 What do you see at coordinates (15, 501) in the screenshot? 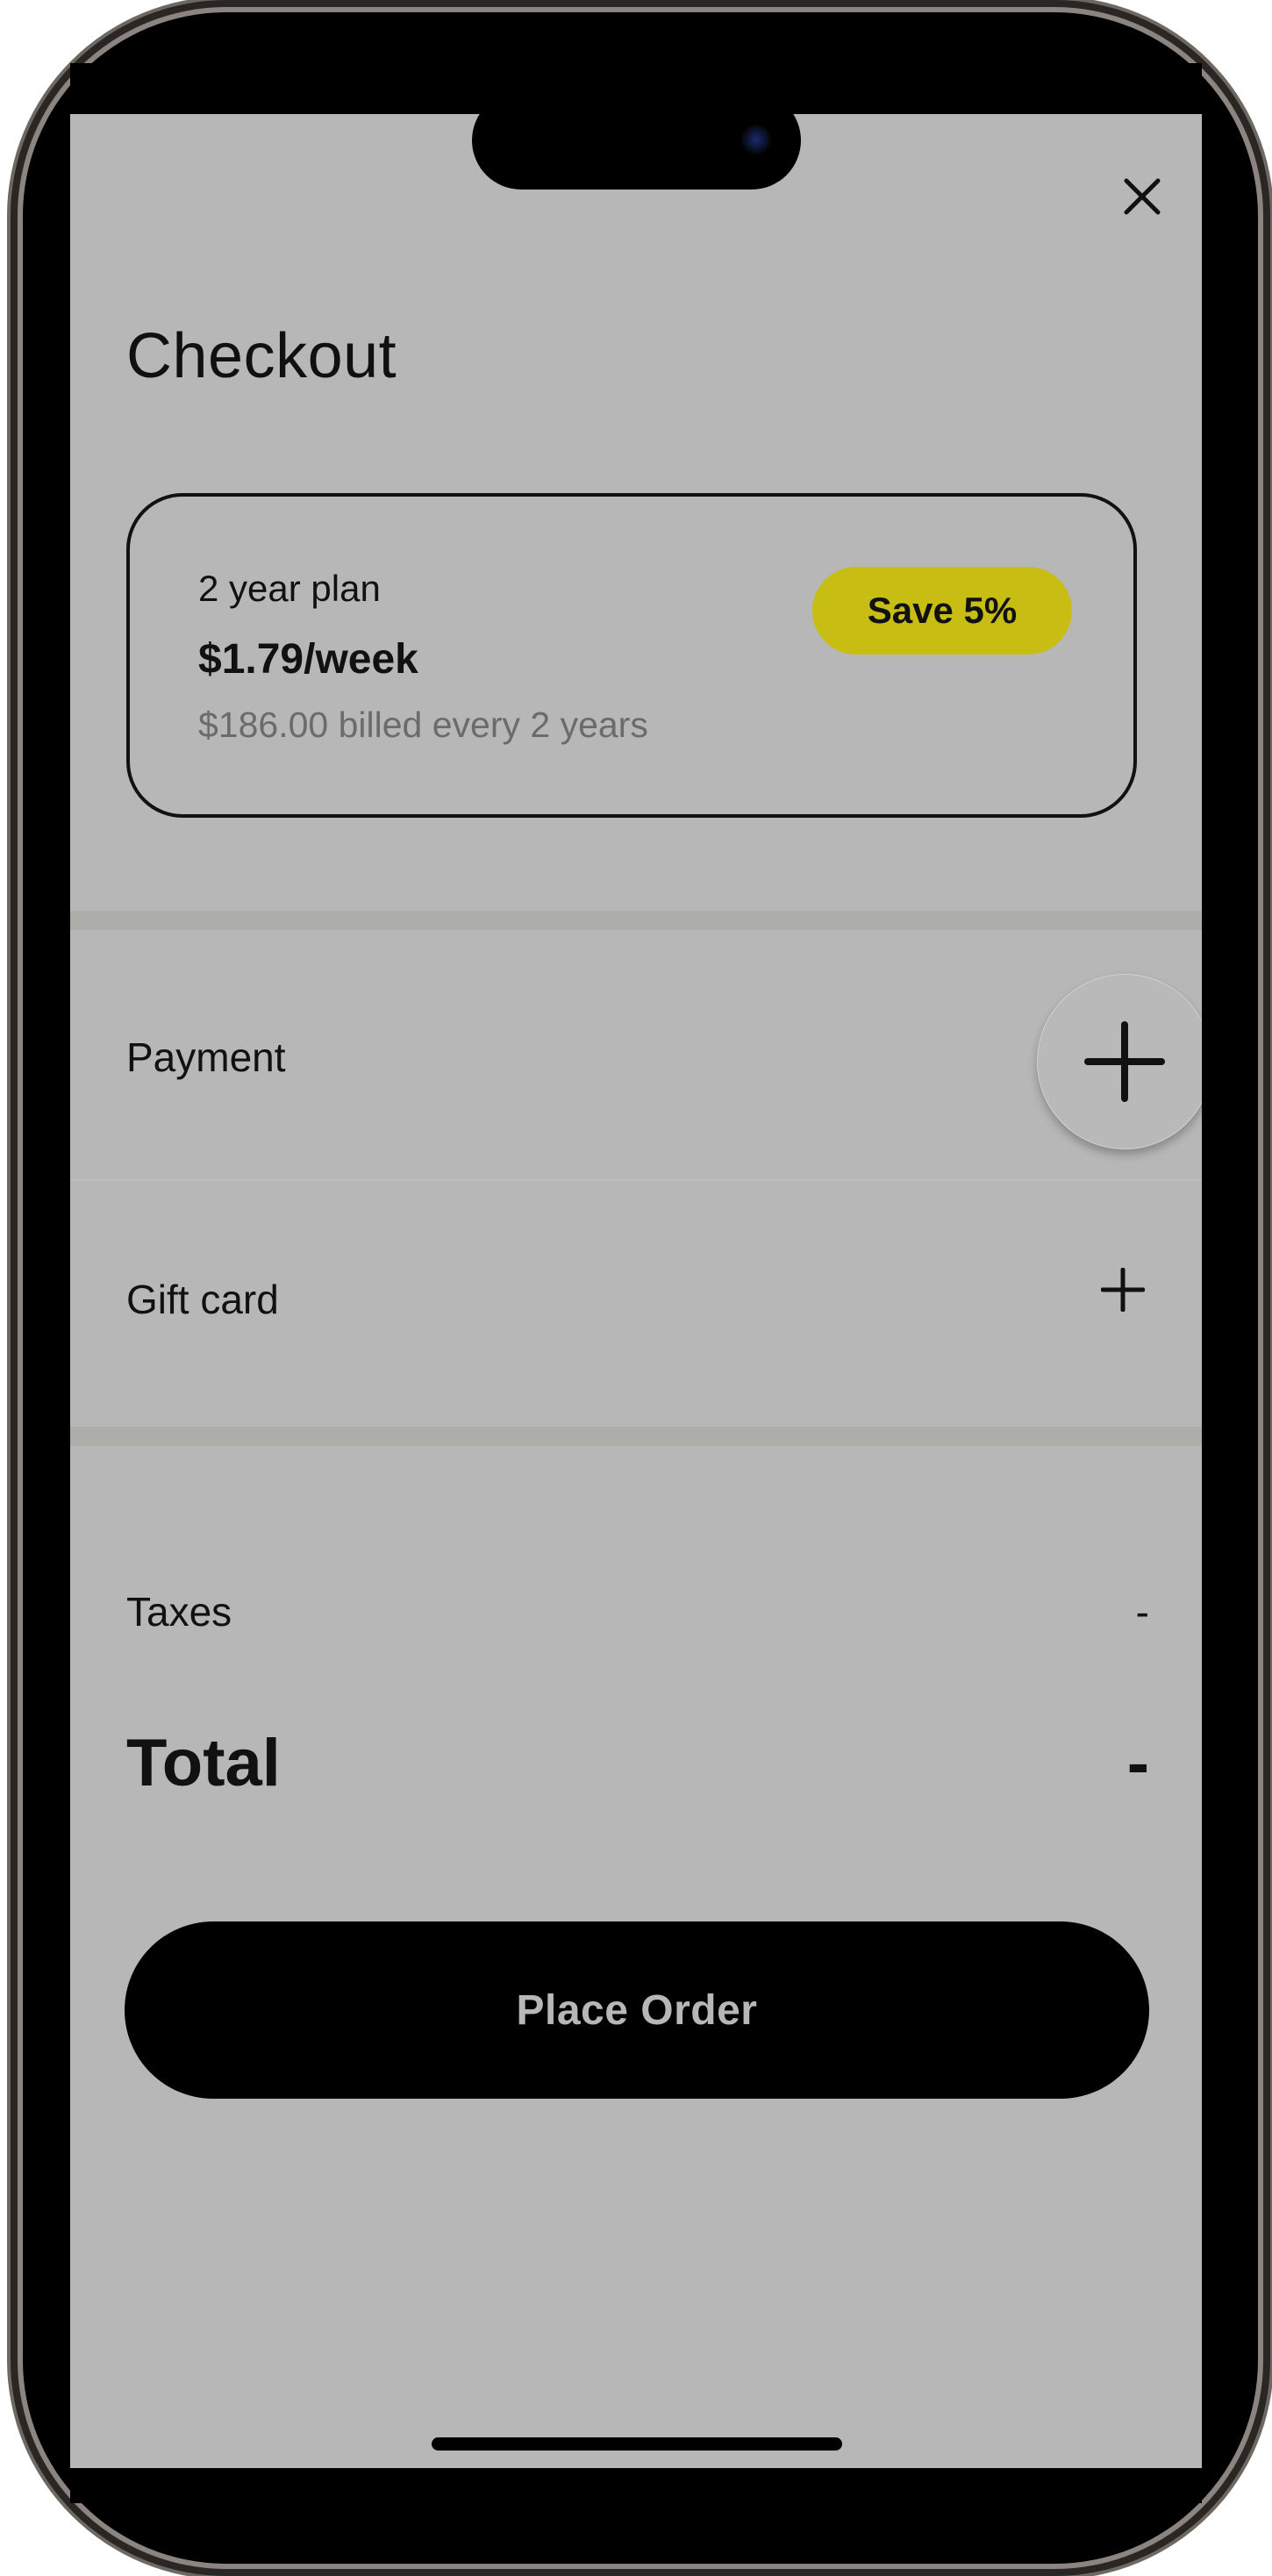
I see `phone-action-button` at bounding box center [15, 501].